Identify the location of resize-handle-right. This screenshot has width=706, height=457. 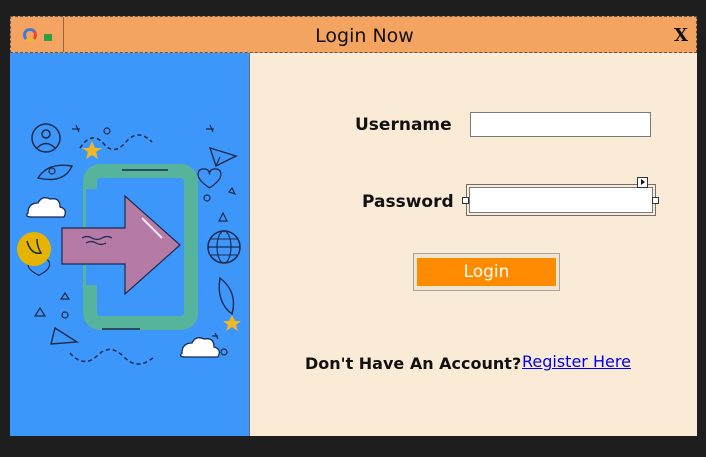
(655, 200).